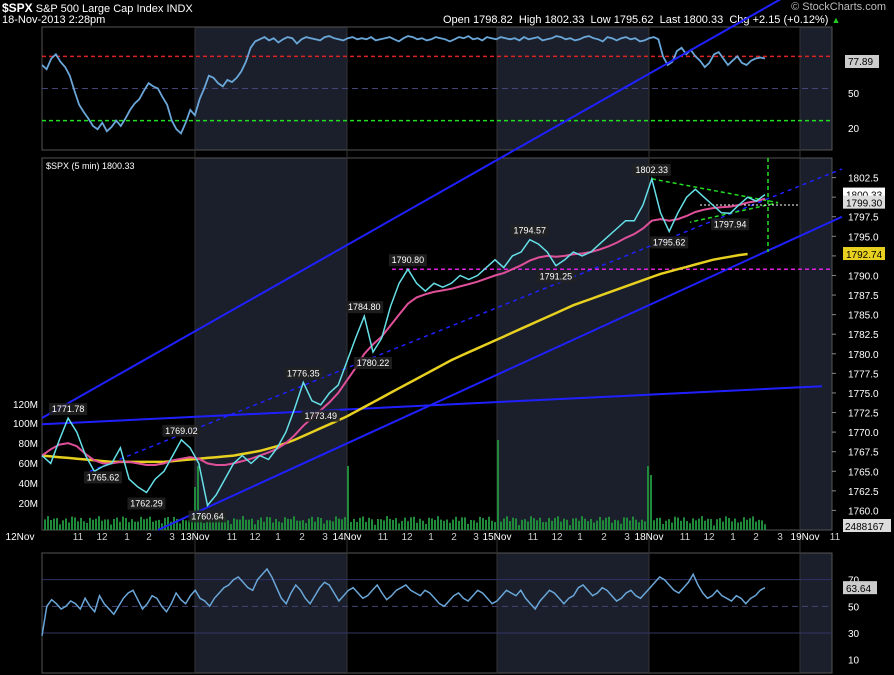  What do you see at coordinates (530, 231) in the screenshot?
I see `price-annotation: 1794.57` at bounding box center [530, 231].